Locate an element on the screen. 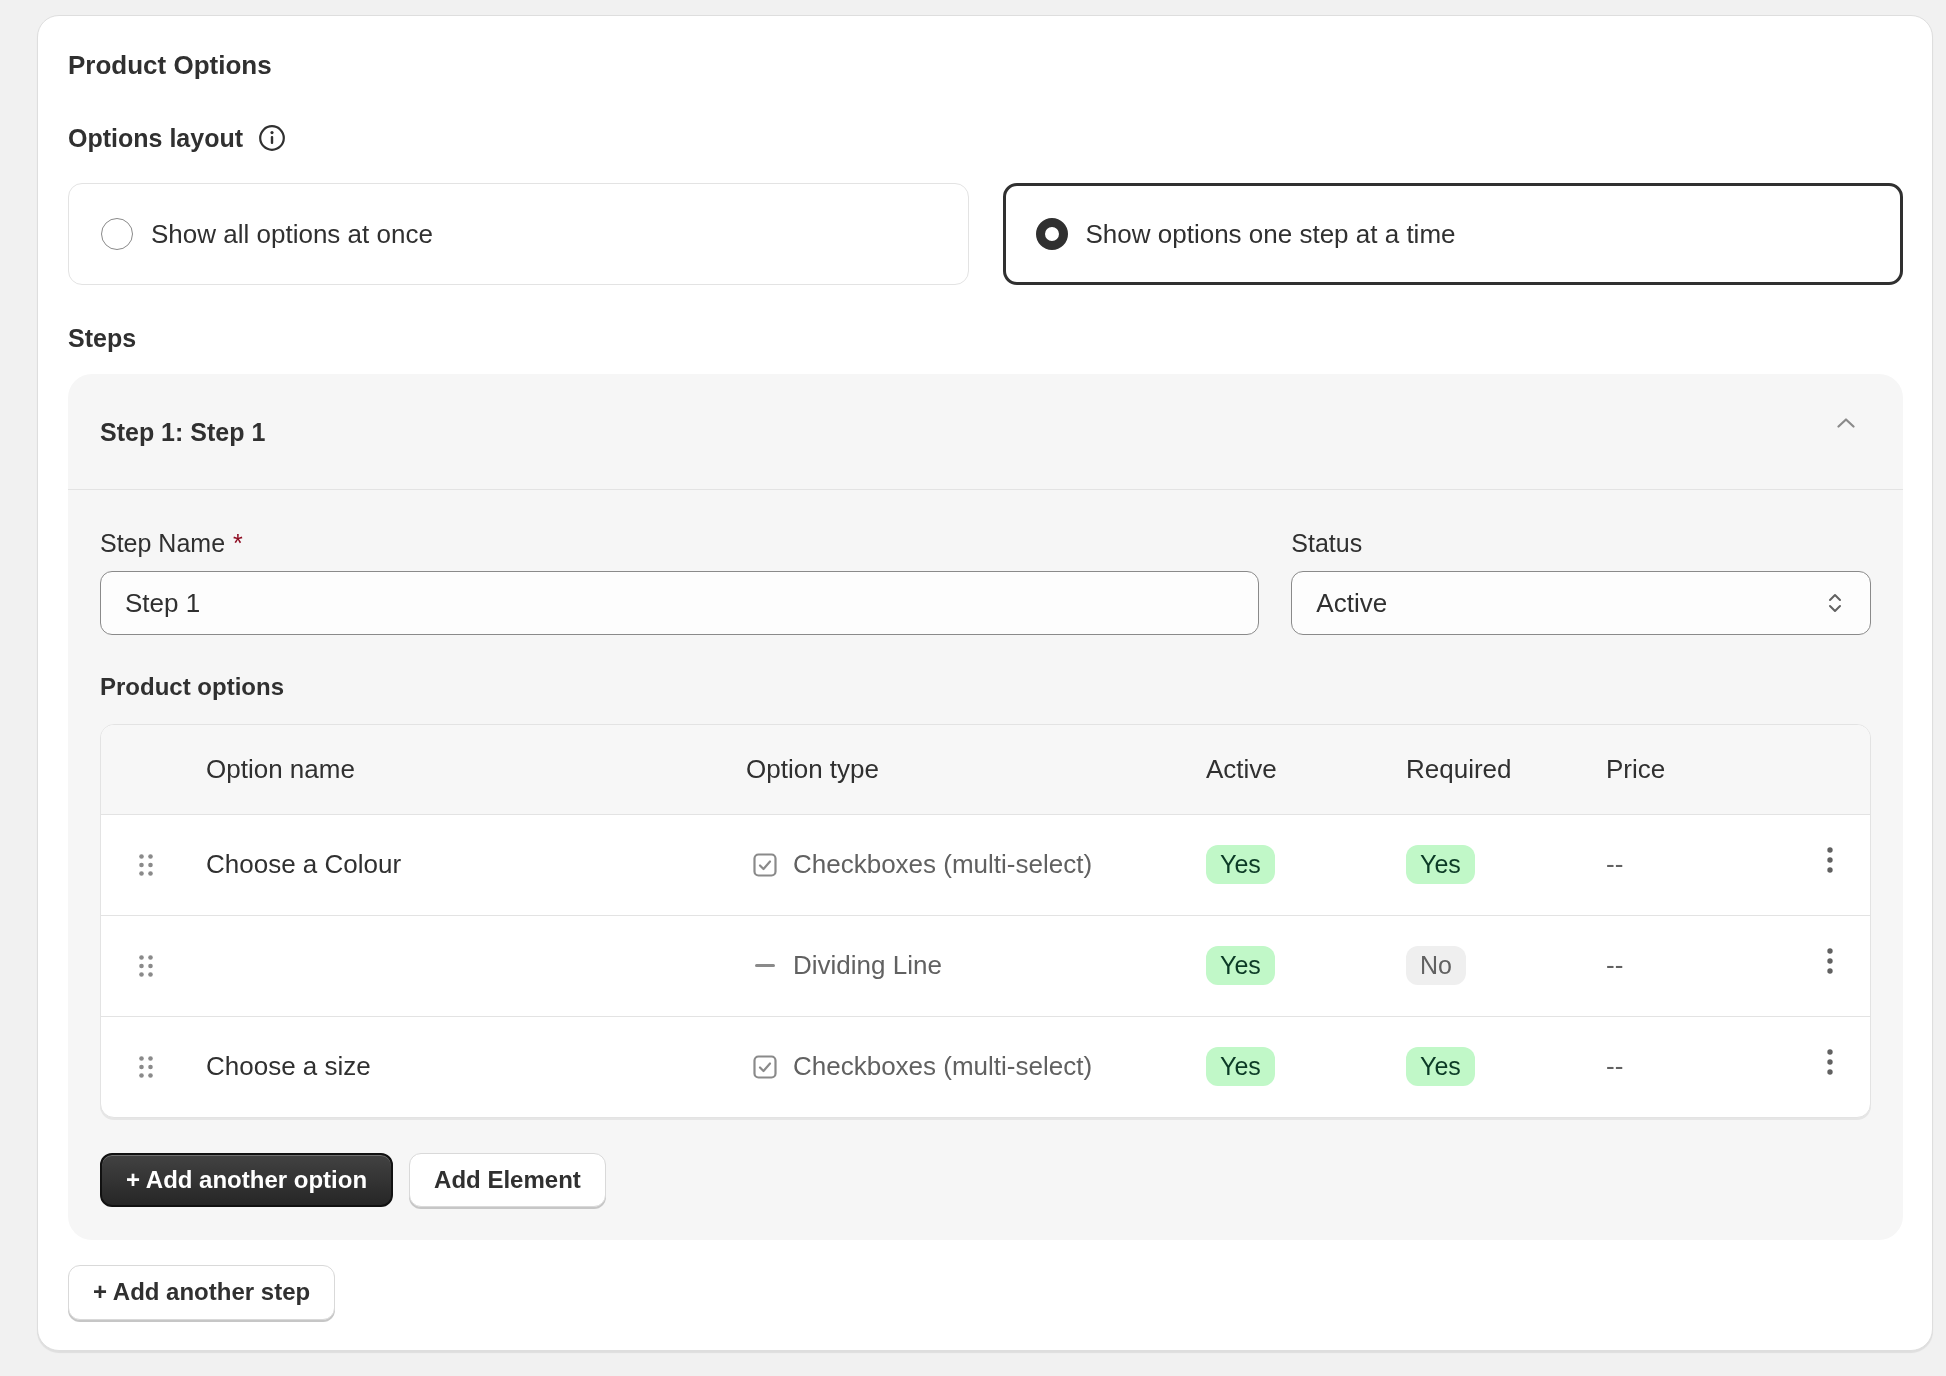  section-label: Product options is located at coordinates (192, 687).